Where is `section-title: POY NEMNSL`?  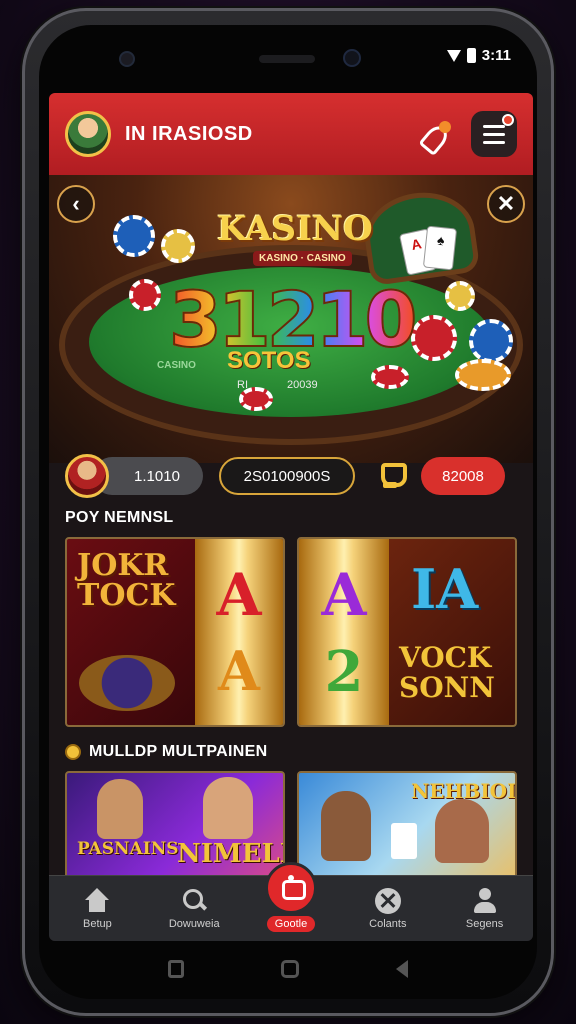
section-title: POY NEMNSL is located at coordinates (119, 518).